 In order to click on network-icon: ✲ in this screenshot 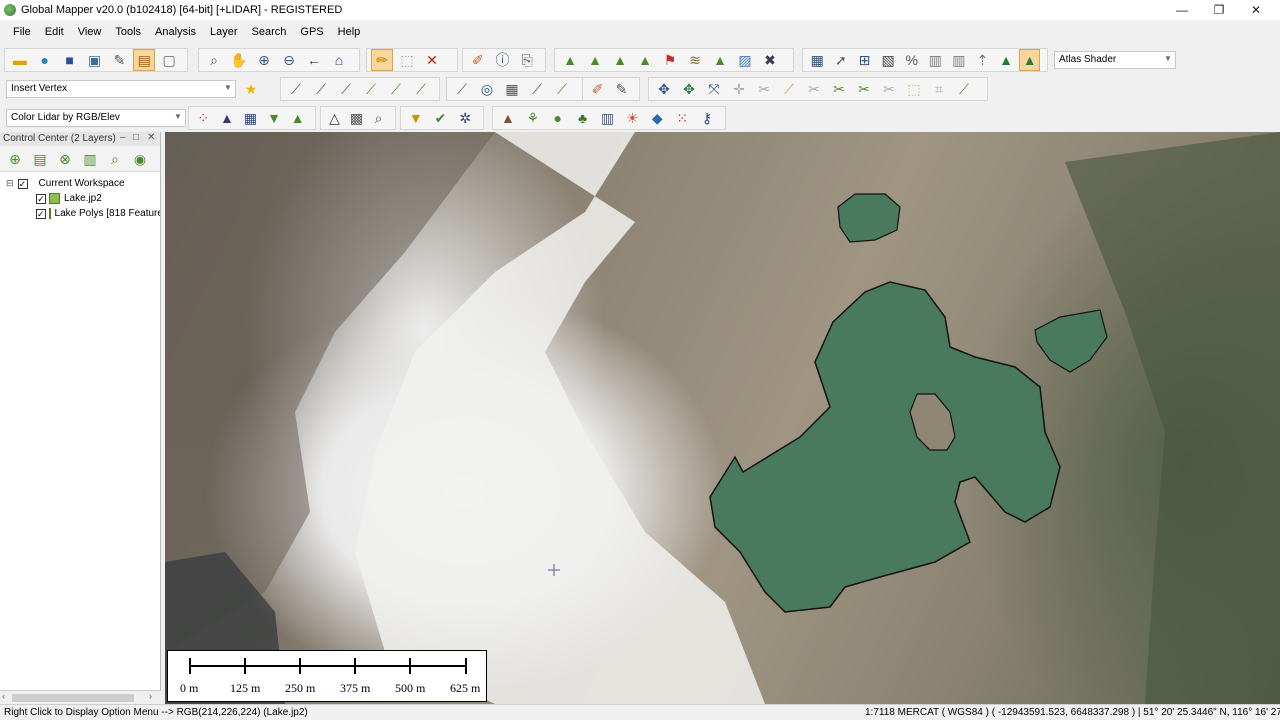, I will do `click(465, 118)`.